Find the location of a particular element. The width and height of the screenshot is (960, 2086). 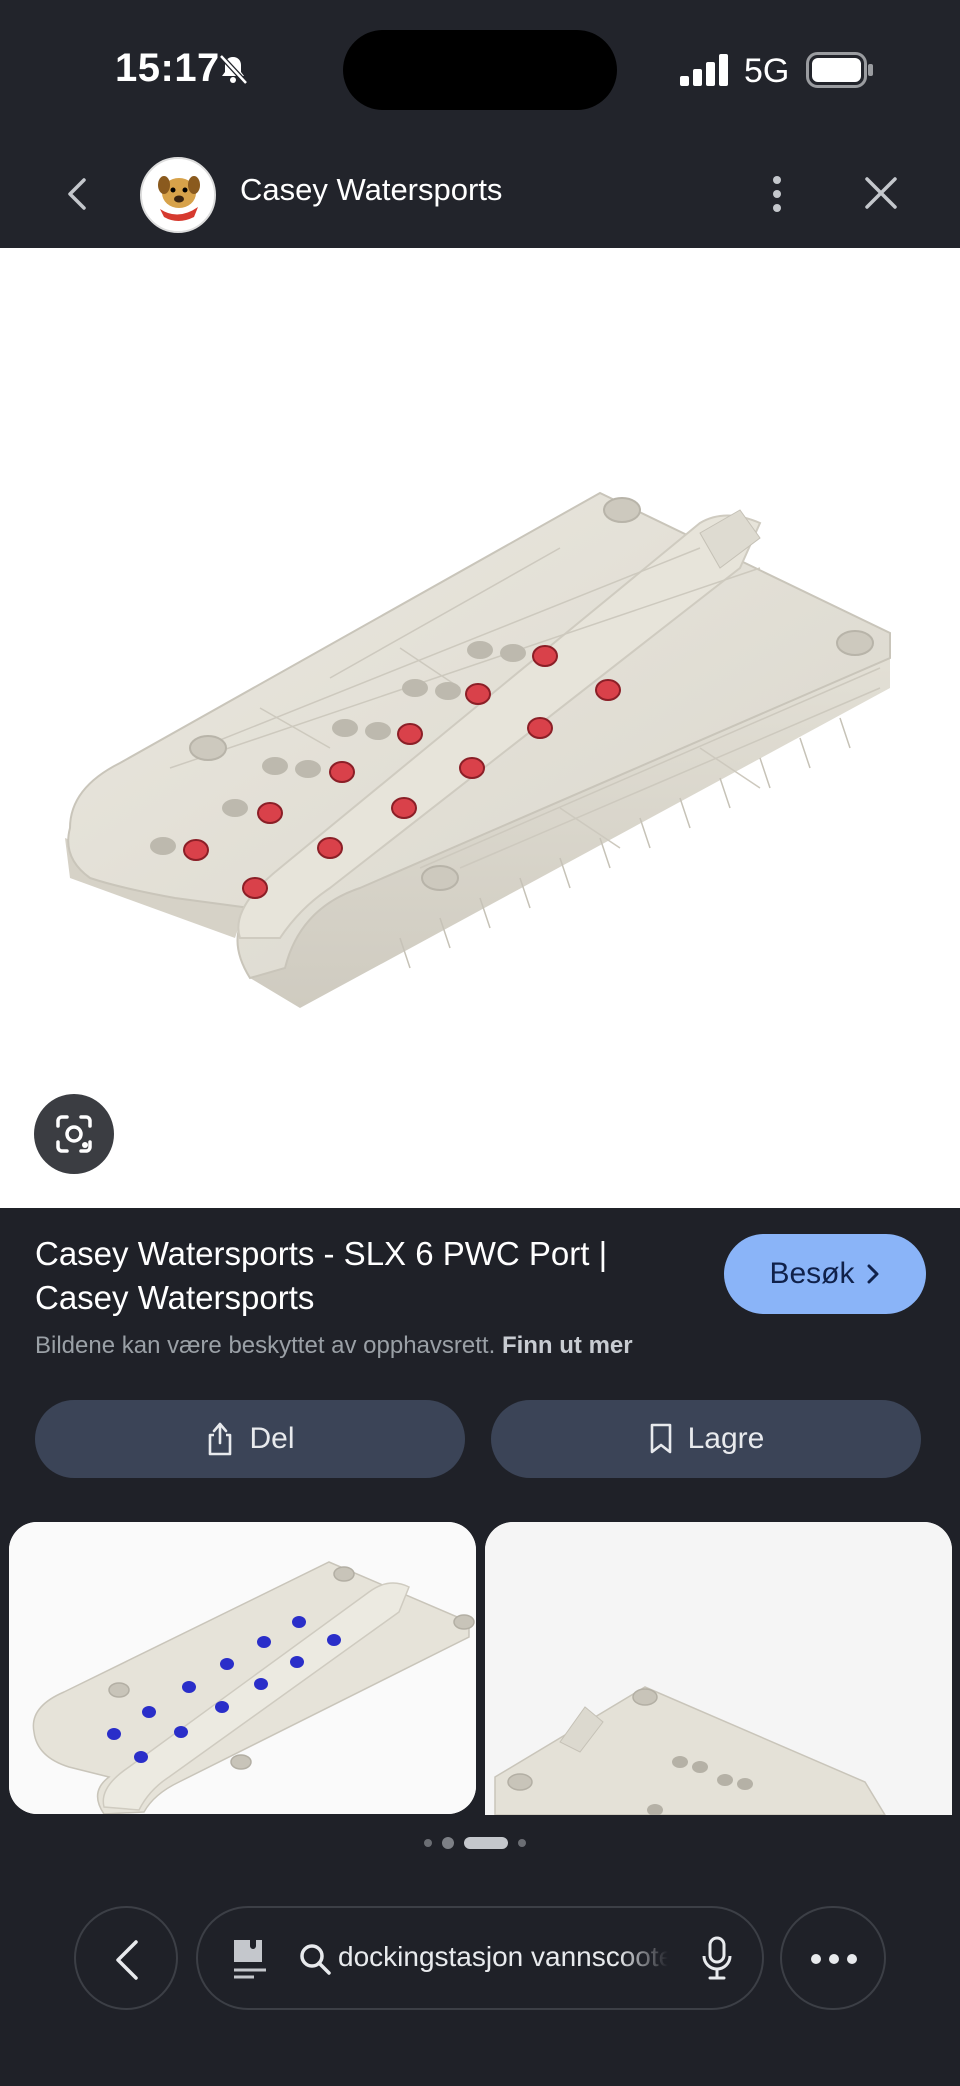

share-icon is located at coordinates (220, 1439).